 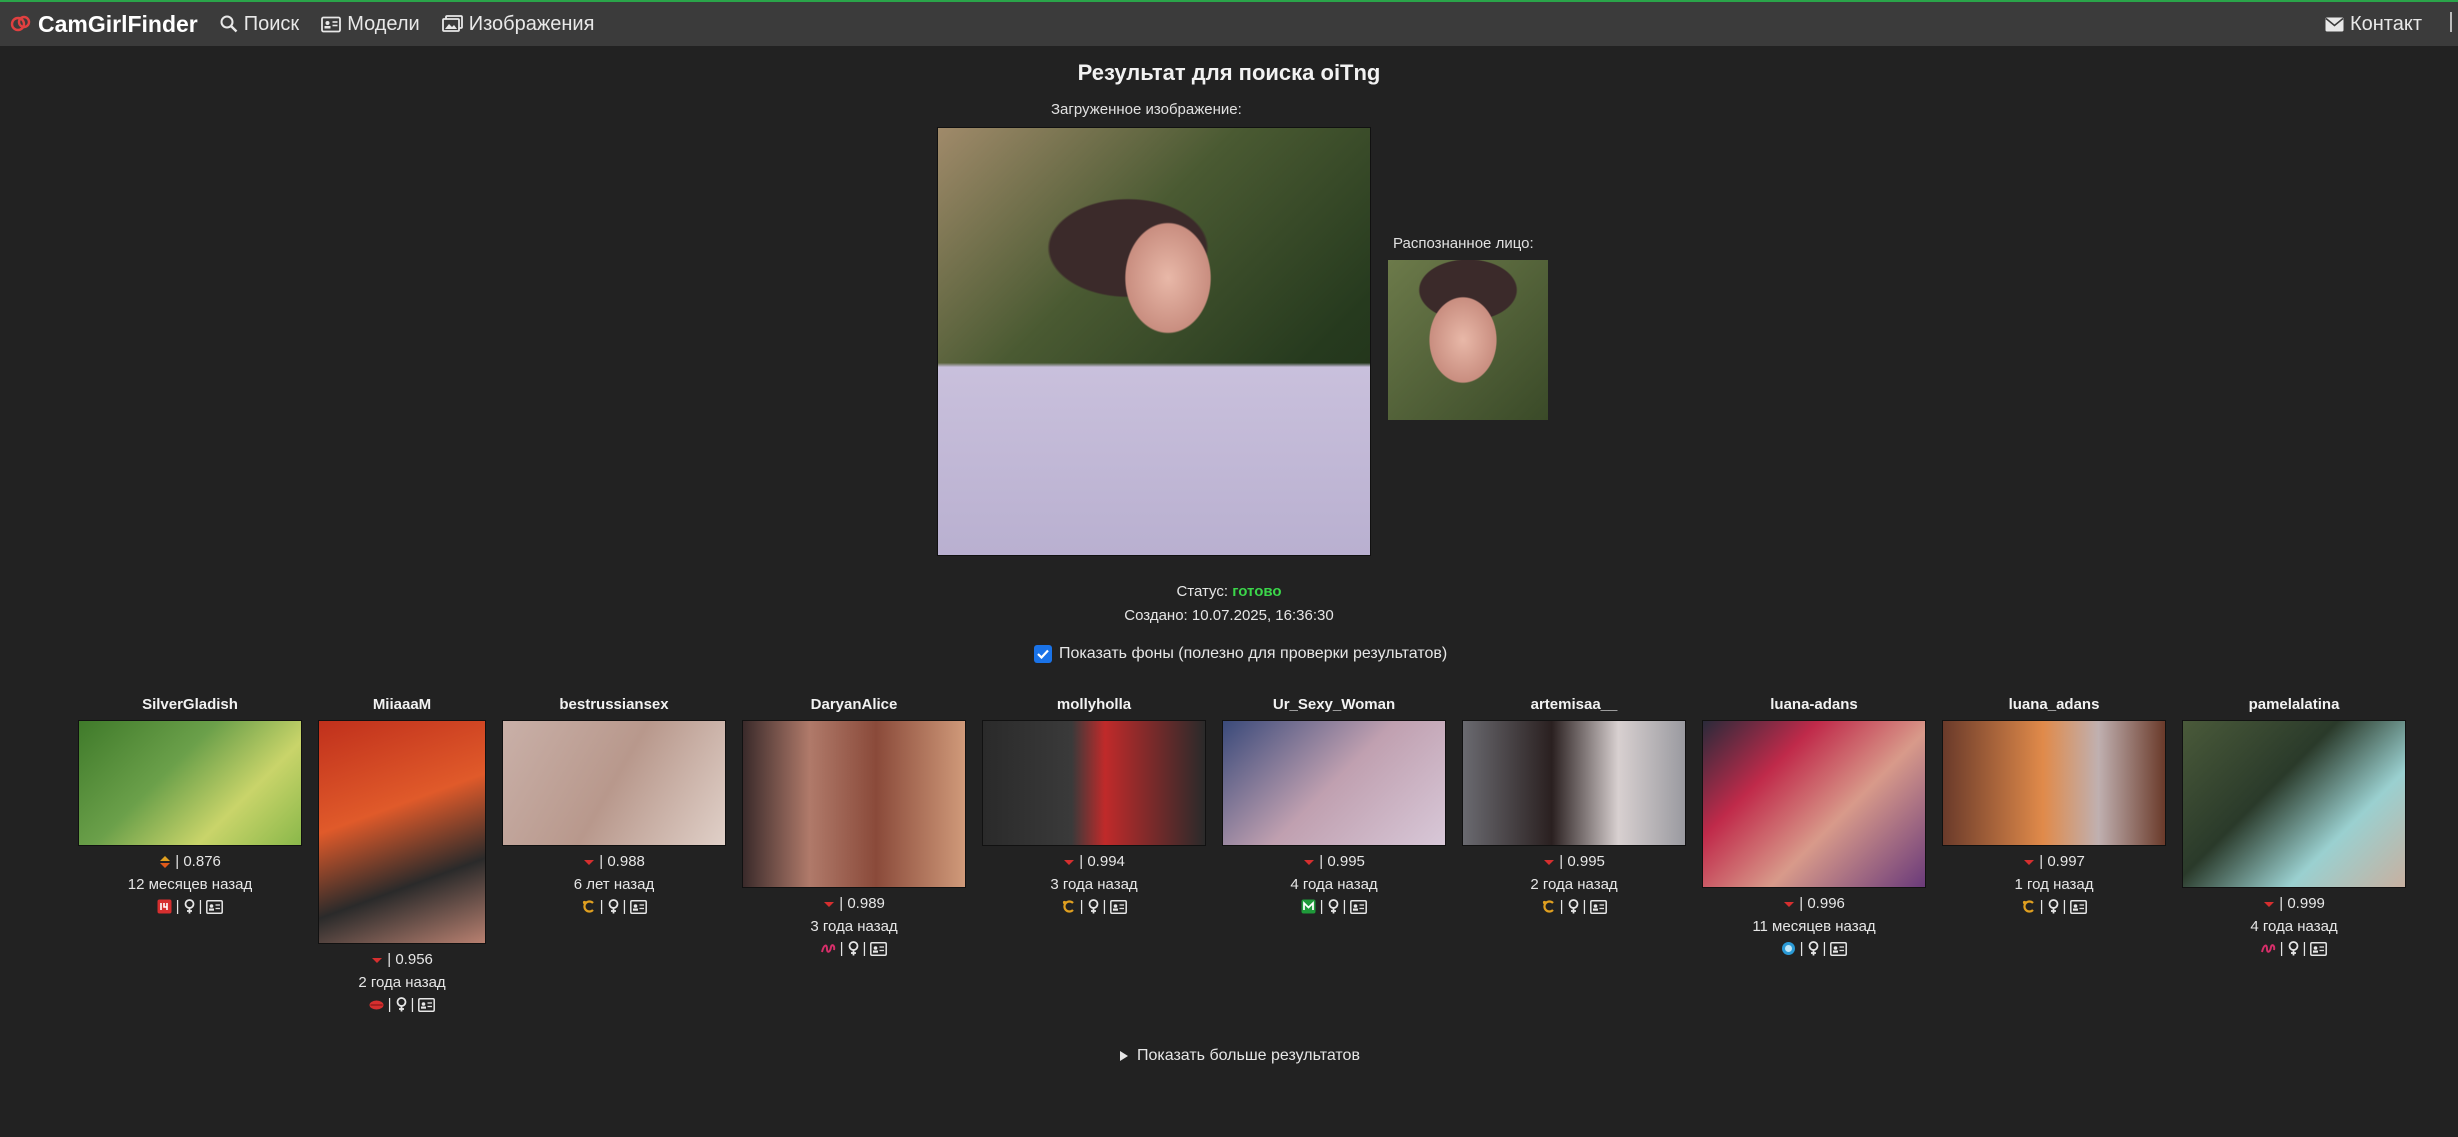 What do you see at coordinates (2334, 24) in the screenshot?
I see `envelope-icon` at bounding box center [2334, 24].